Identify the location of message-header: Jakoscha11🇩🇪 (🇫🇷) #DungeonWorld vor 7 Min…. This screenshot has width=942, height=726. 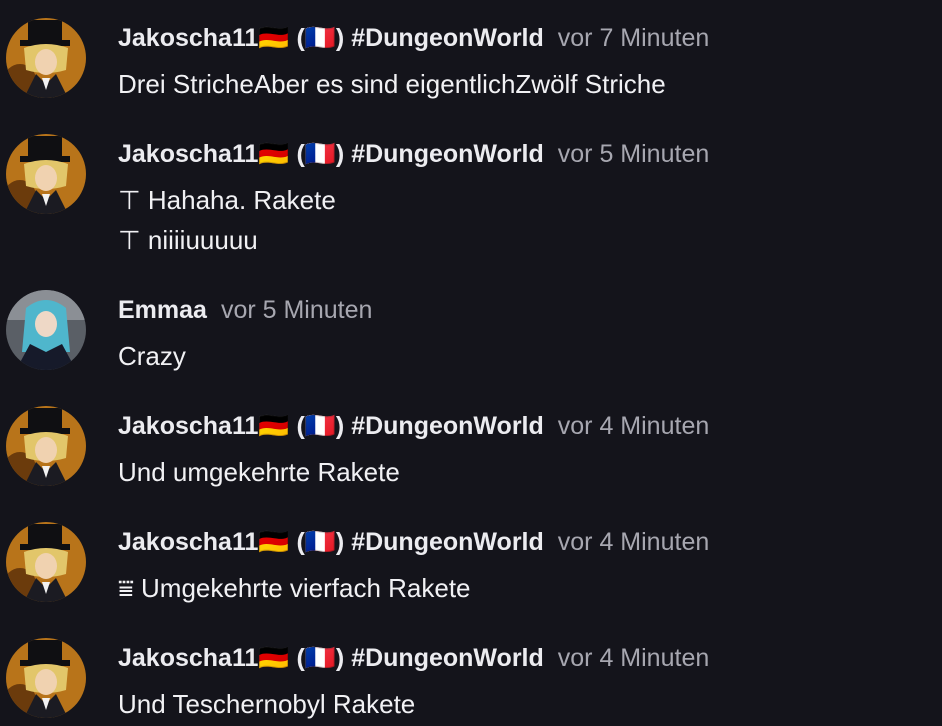
(413, 38).